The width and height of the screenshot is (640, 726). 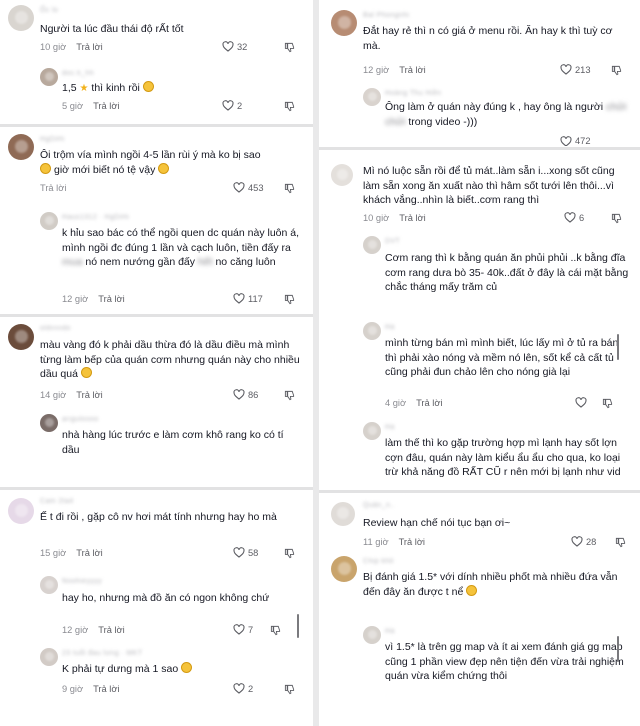 What do you see at coordinates (71, 47) in the screenshot?
I see `comment-meta: 10 giờ Trả lời` at bounding box center [71, 47].